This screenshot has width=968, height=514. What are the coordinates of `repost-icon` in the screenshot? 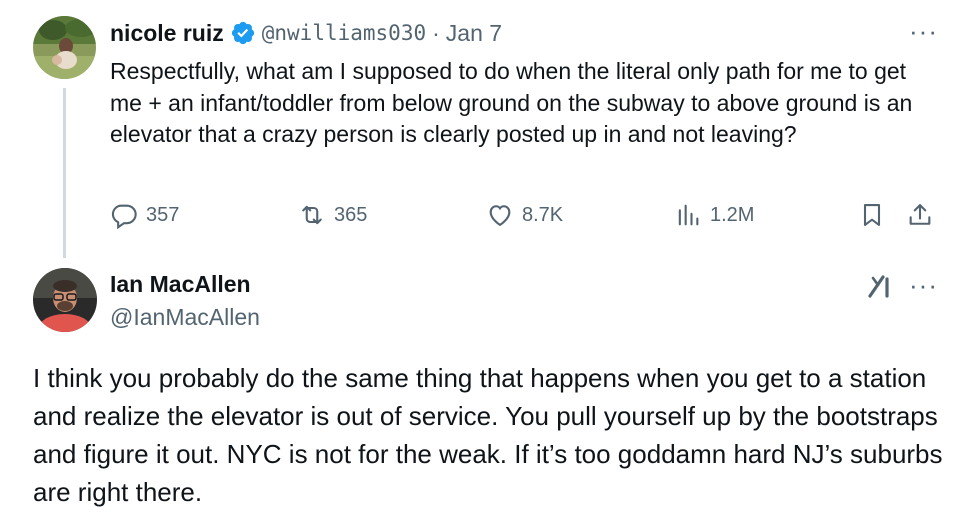 It's located at (312, 215).